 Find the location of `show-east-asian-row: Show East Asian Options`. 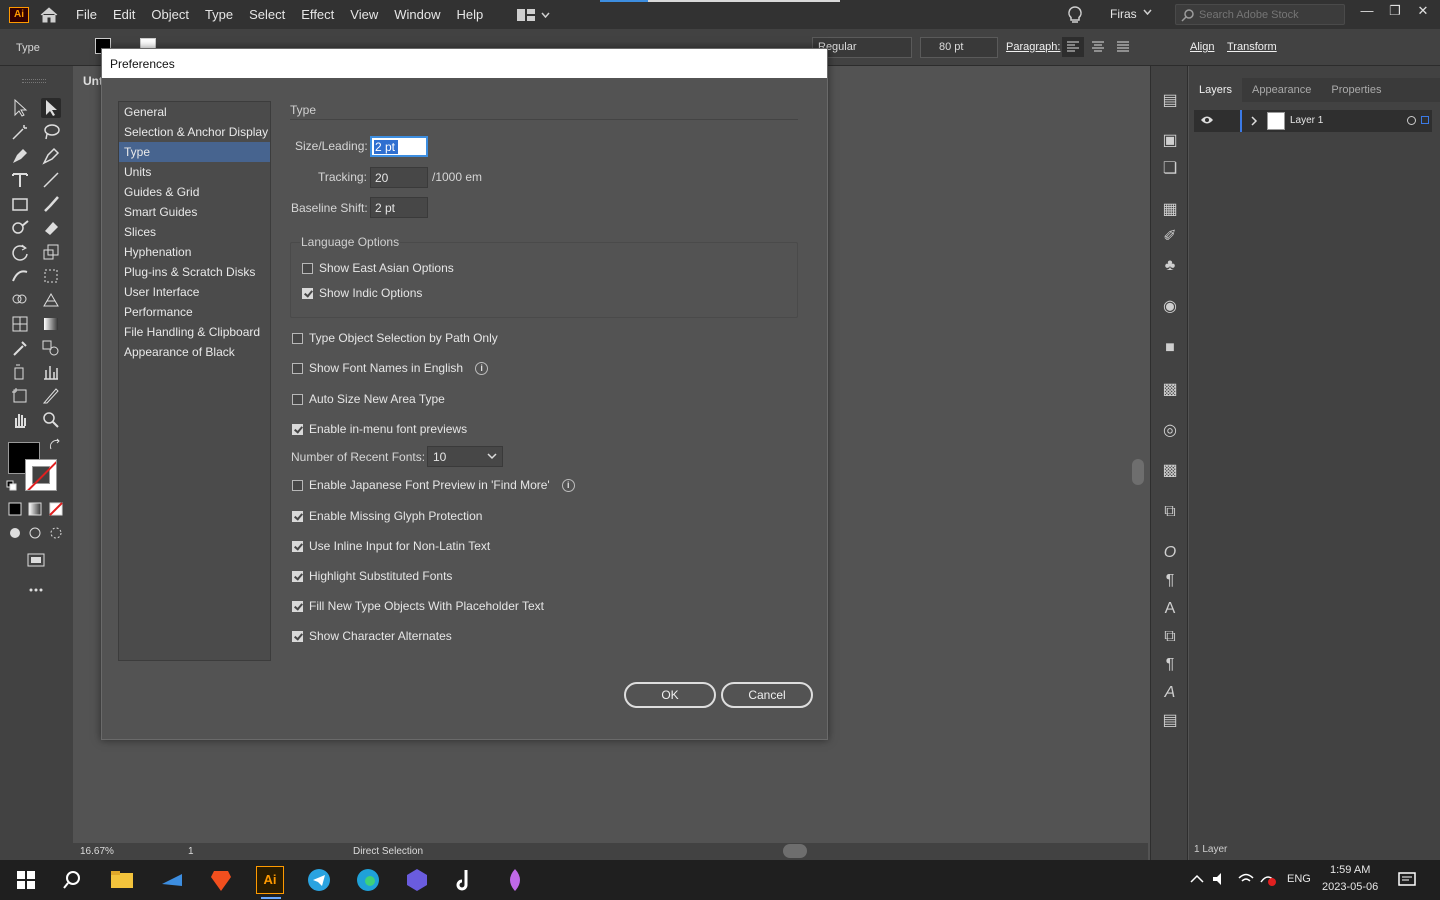

show-east-asian-row: Show East Asian Options is located at coordinates (378, 268).